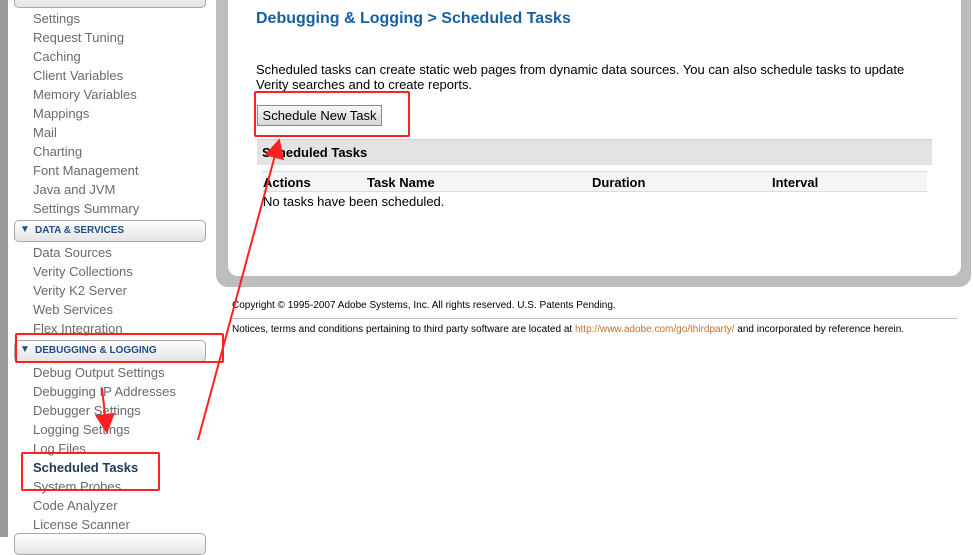  I want to click on section-header-next, so click(110, 544).